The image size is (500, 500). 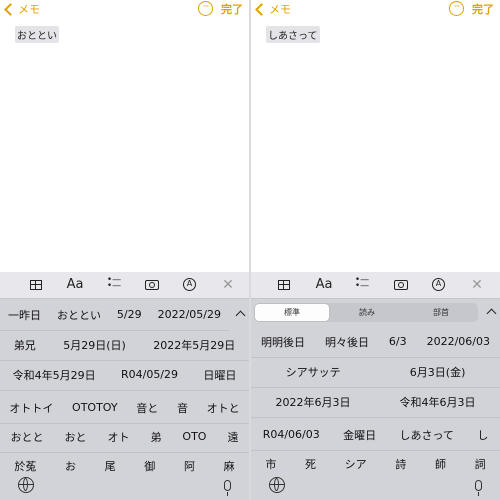 I want to click on candidate: 麻, so click(x=229, y=466).